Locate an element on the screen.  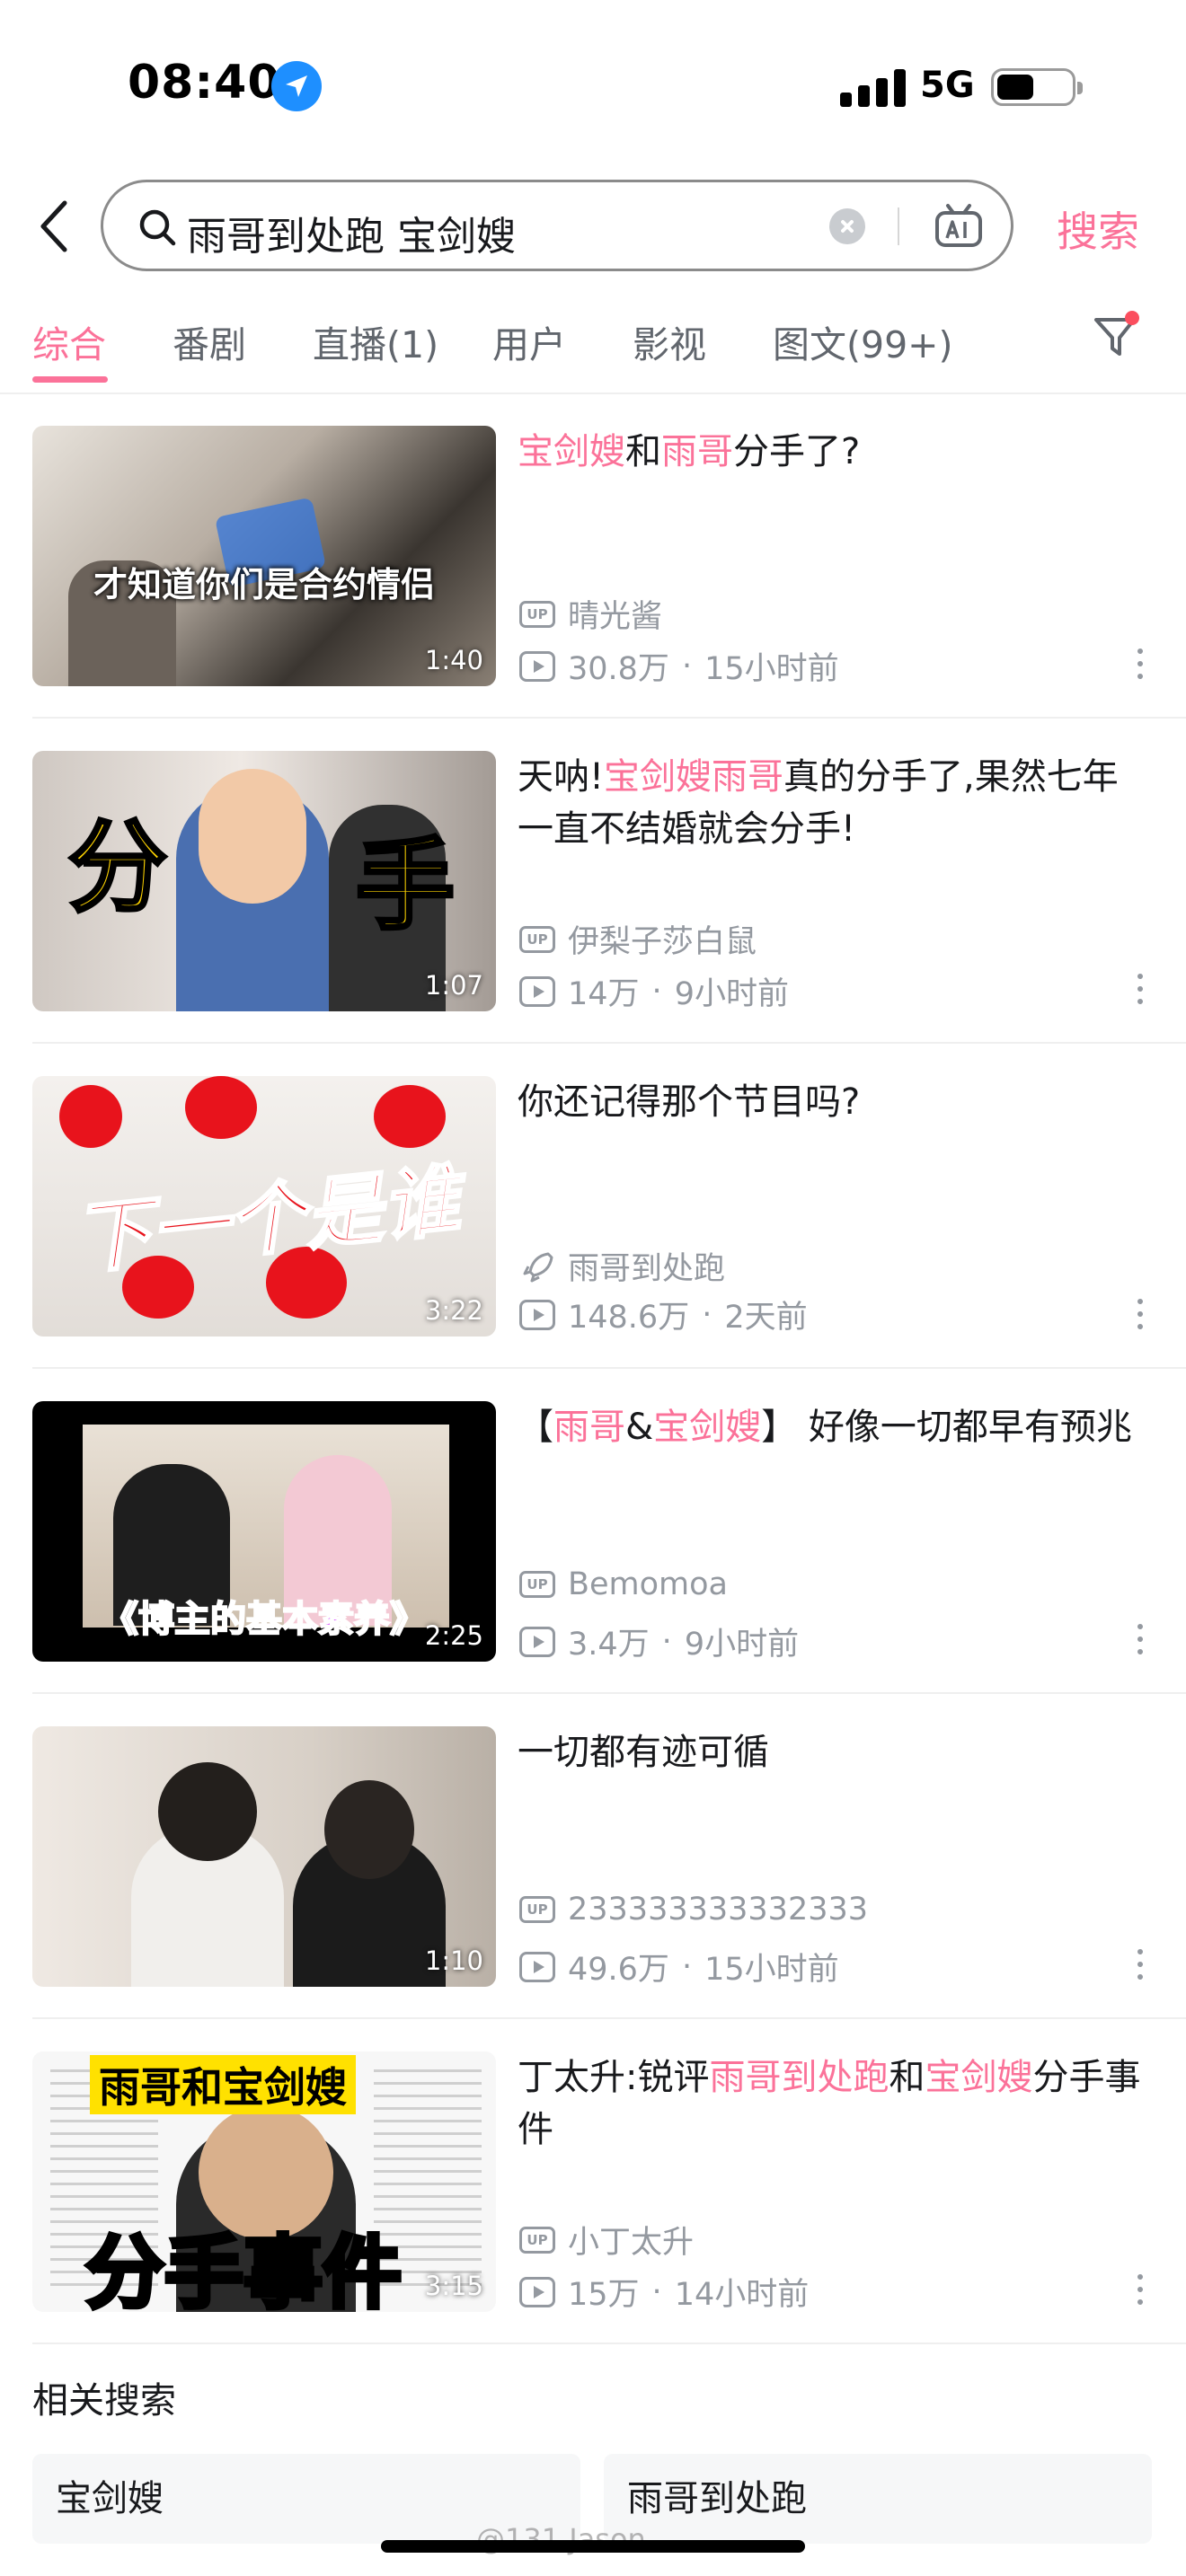
video-author-row: 雨哥到处跑 is located at coordinates (622, 1266).